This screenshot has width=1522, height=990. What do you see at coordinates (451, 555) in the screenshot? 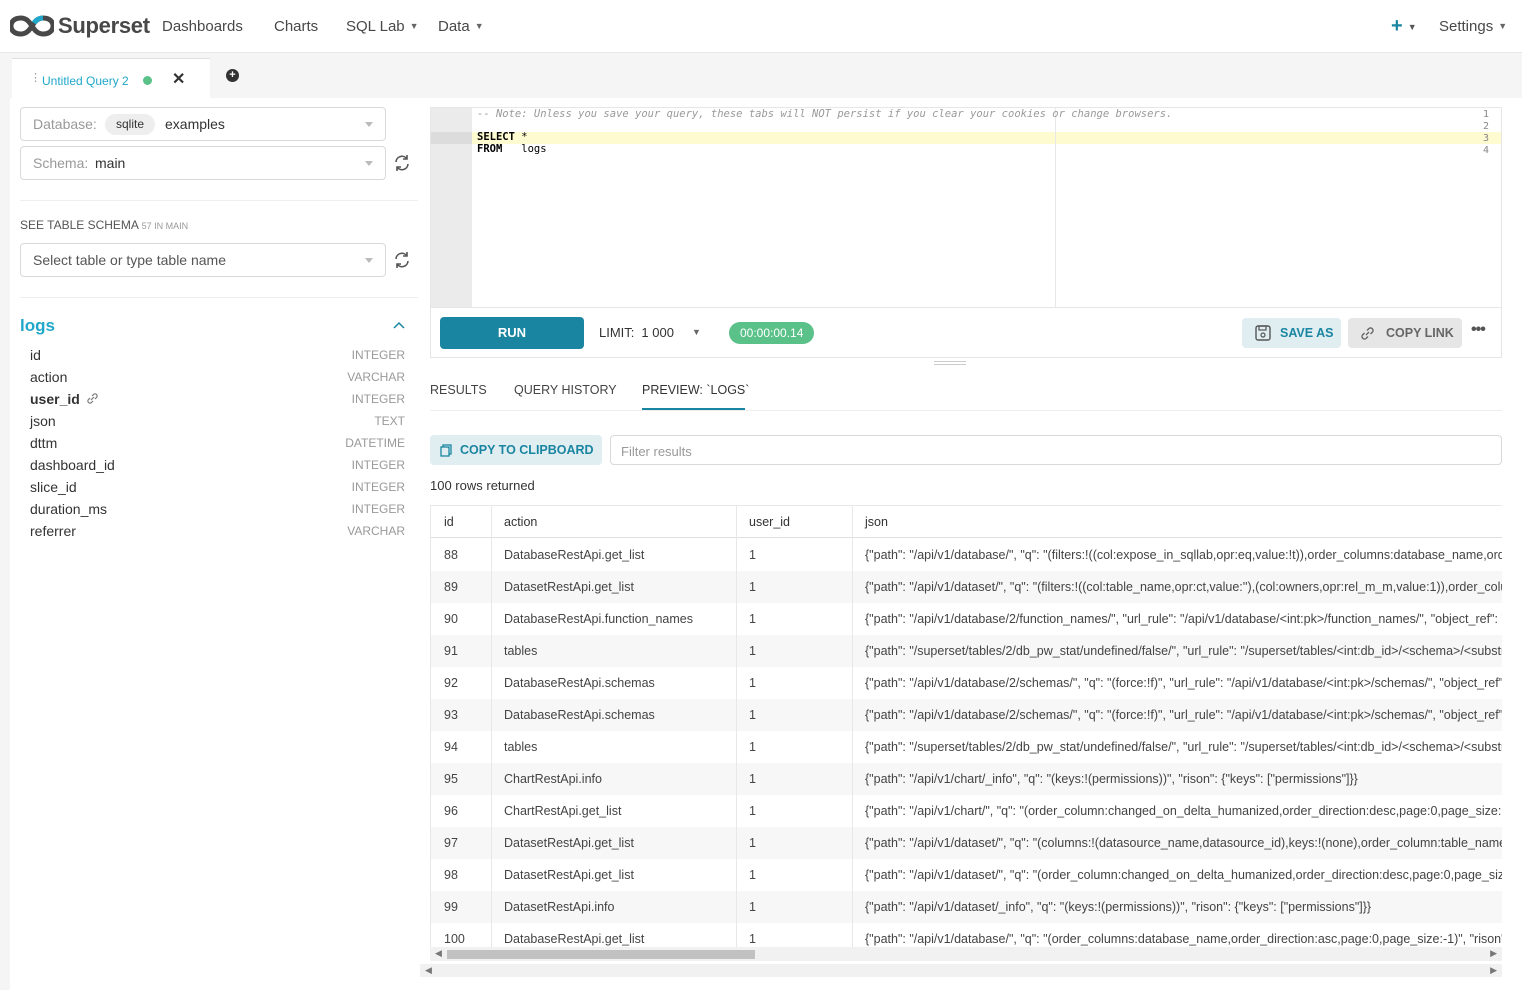
I see `cell-id: 88` at bounding box center [451, 555].